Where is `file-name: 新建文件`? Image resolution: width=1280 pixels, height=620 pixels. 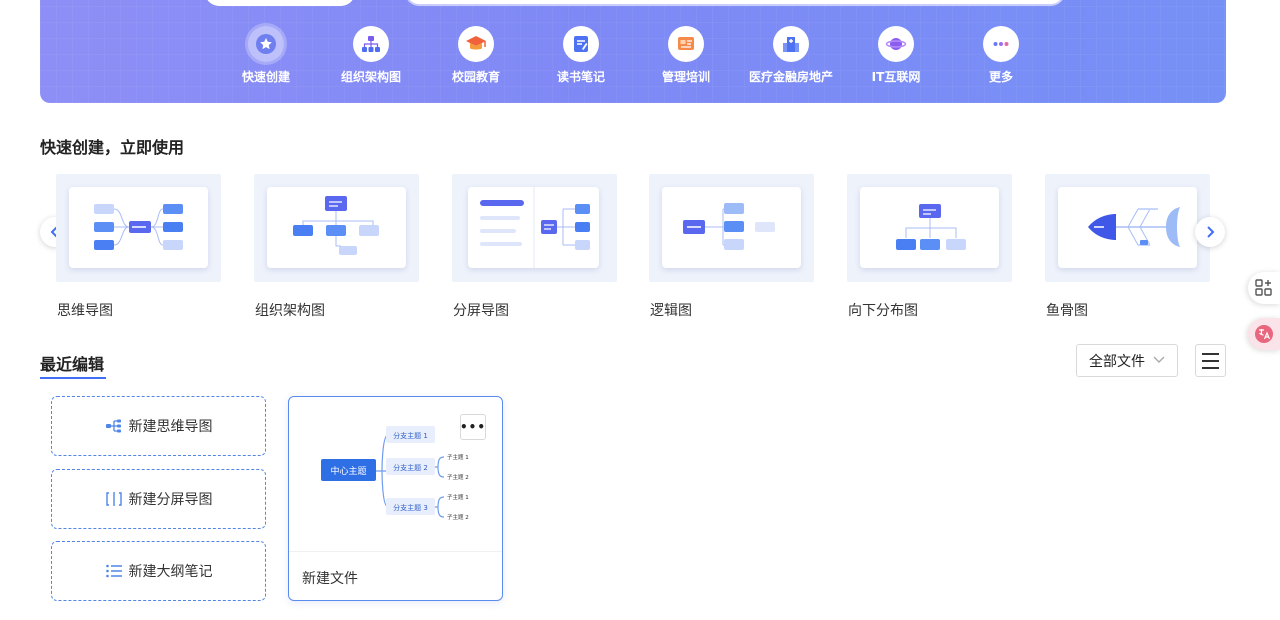 file-name: 新建文件 is located at coordinates (330, 579).